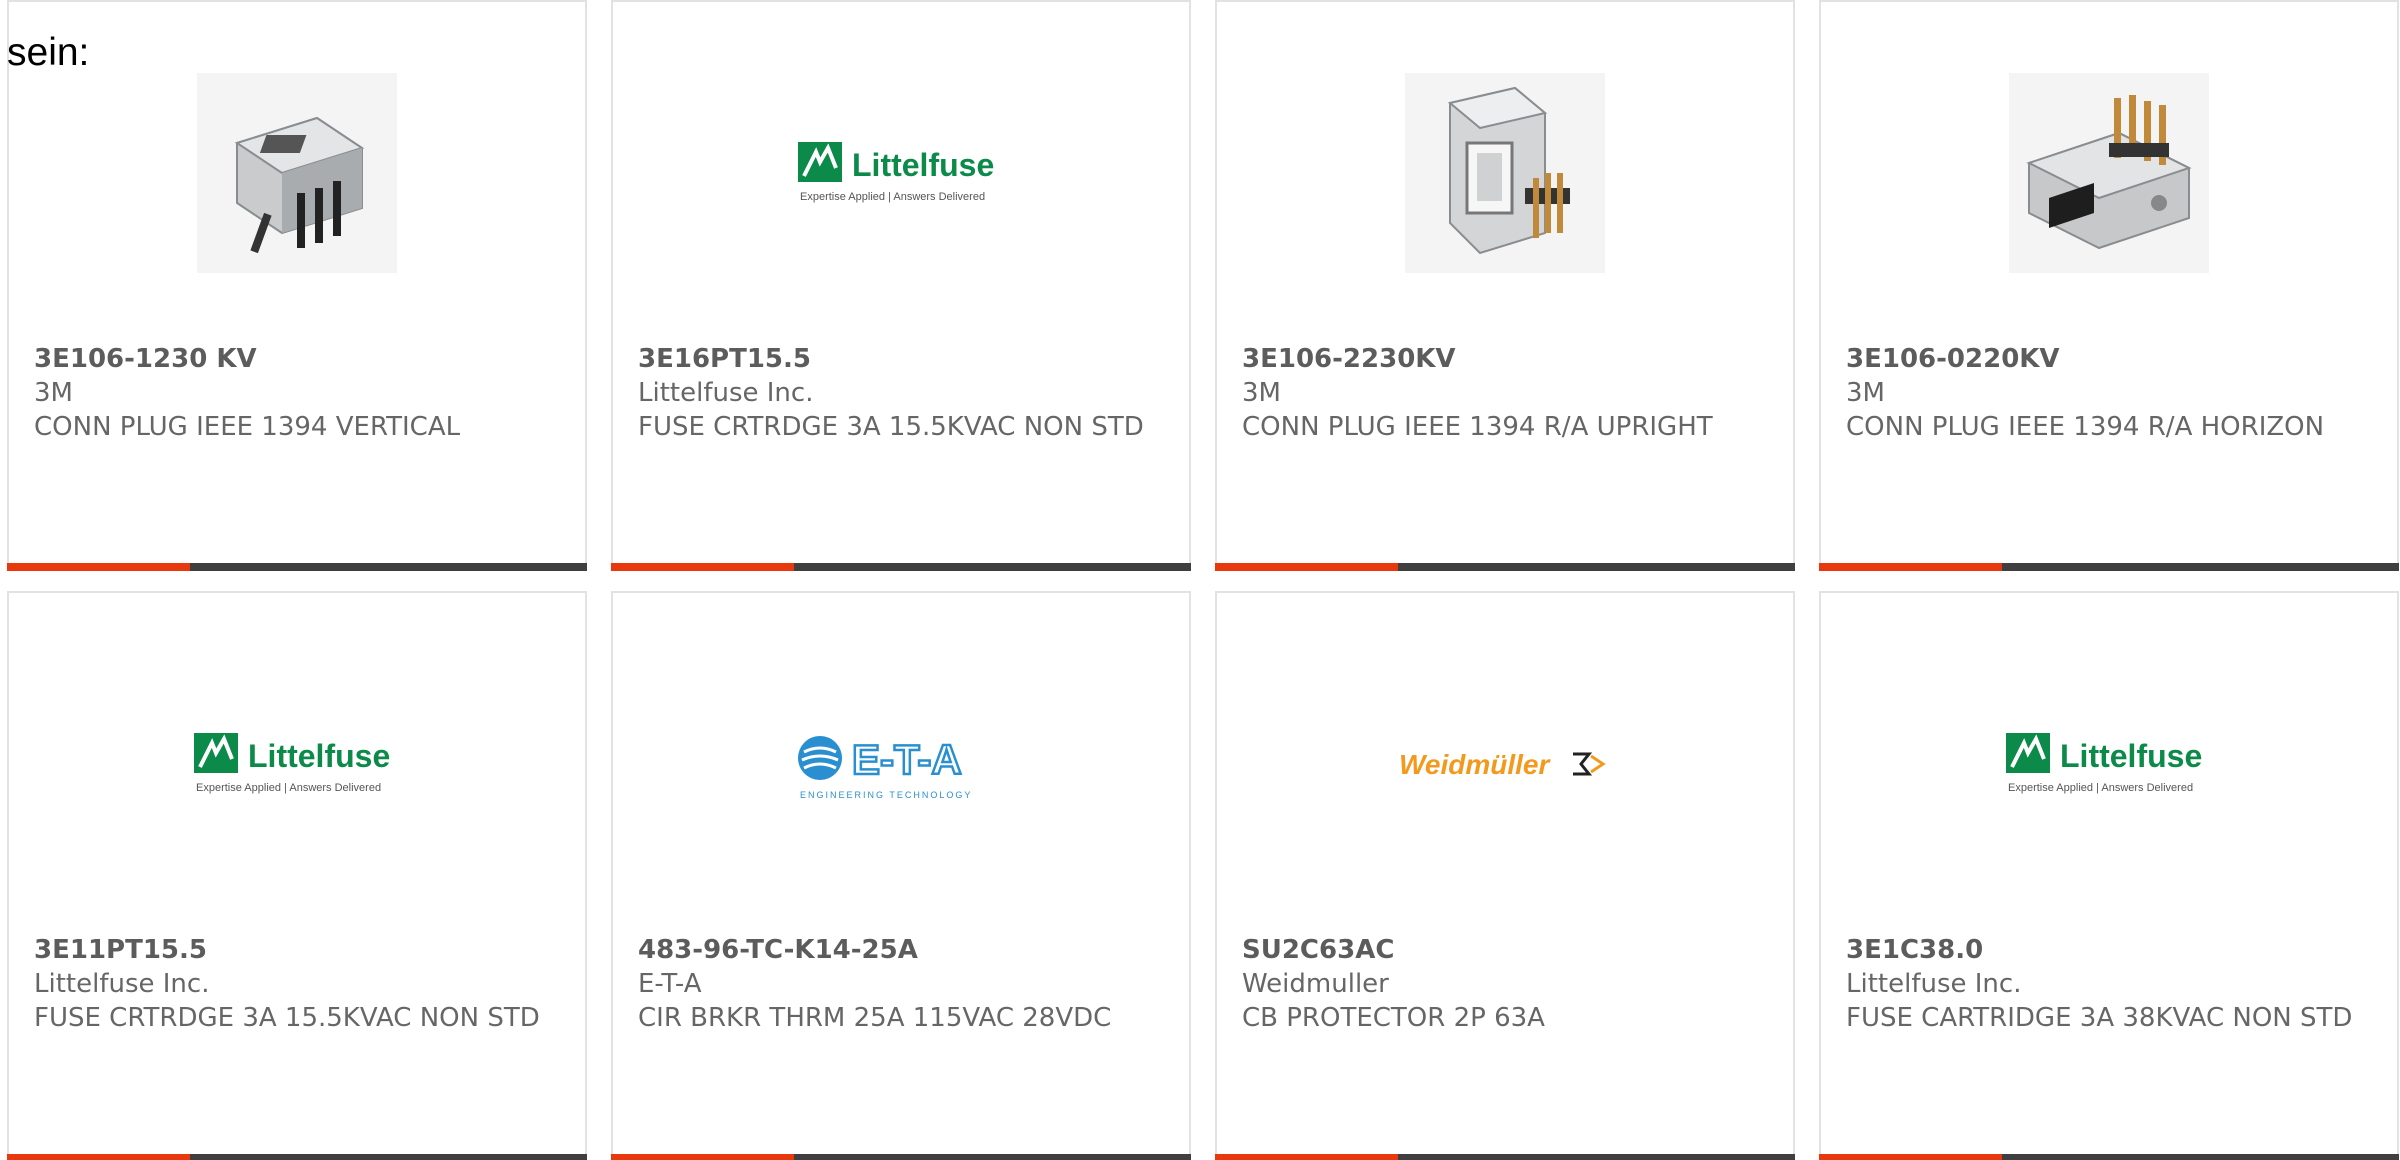 Image resolution: width=2400 pixels, height=1160 pixels. I want to click on description: FUSE CARTRIDGE 3A 38KVAC NON STD, so click(2099, 1018).